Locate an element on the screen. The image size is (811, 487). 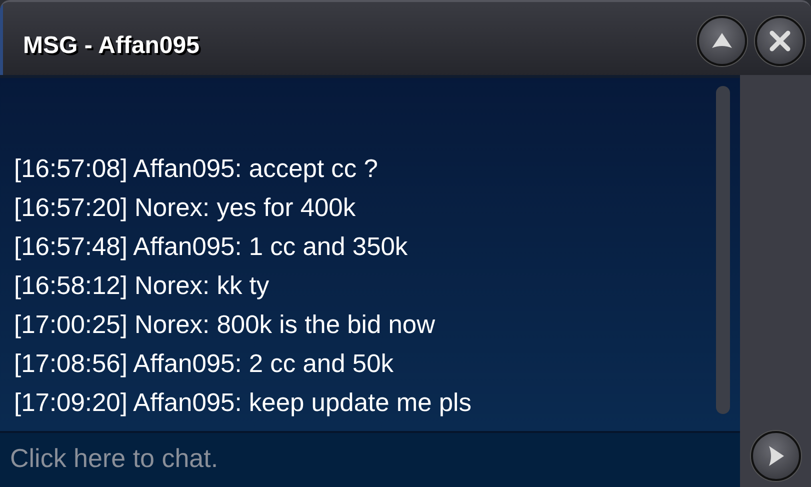
chat-message: [16:58:12] Norex: kk ty is located at coordinates (142, 286).